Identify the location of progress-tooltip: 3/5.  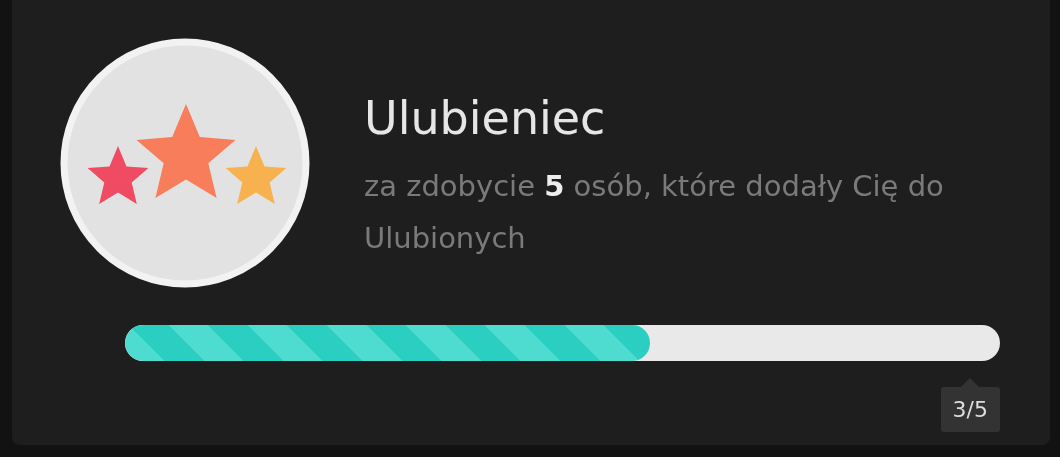
(970, 405).